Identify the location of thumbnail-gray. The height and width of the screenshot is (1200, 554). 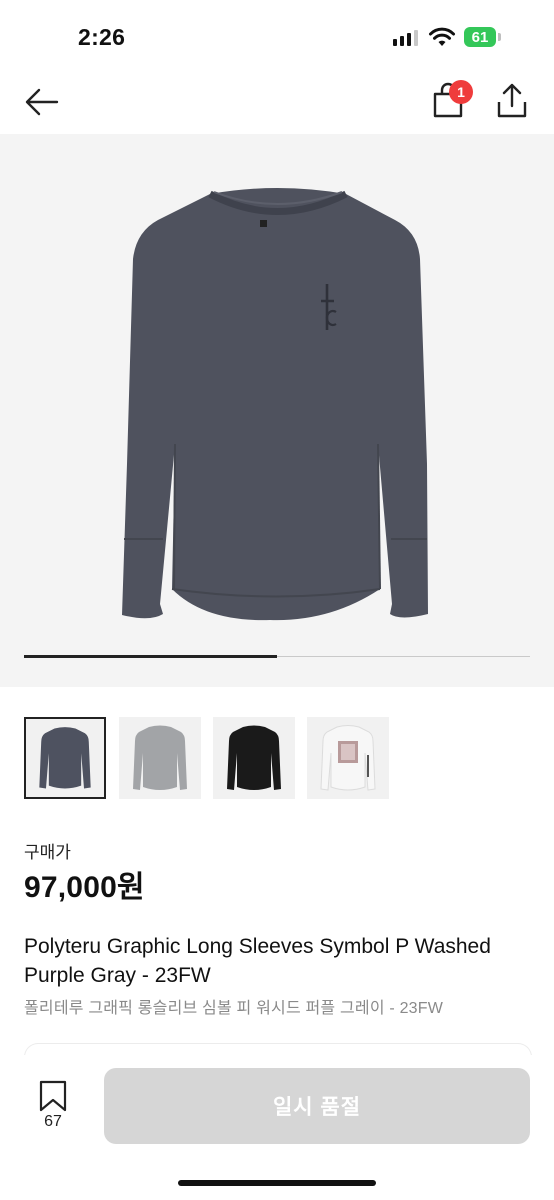
(160, 758).